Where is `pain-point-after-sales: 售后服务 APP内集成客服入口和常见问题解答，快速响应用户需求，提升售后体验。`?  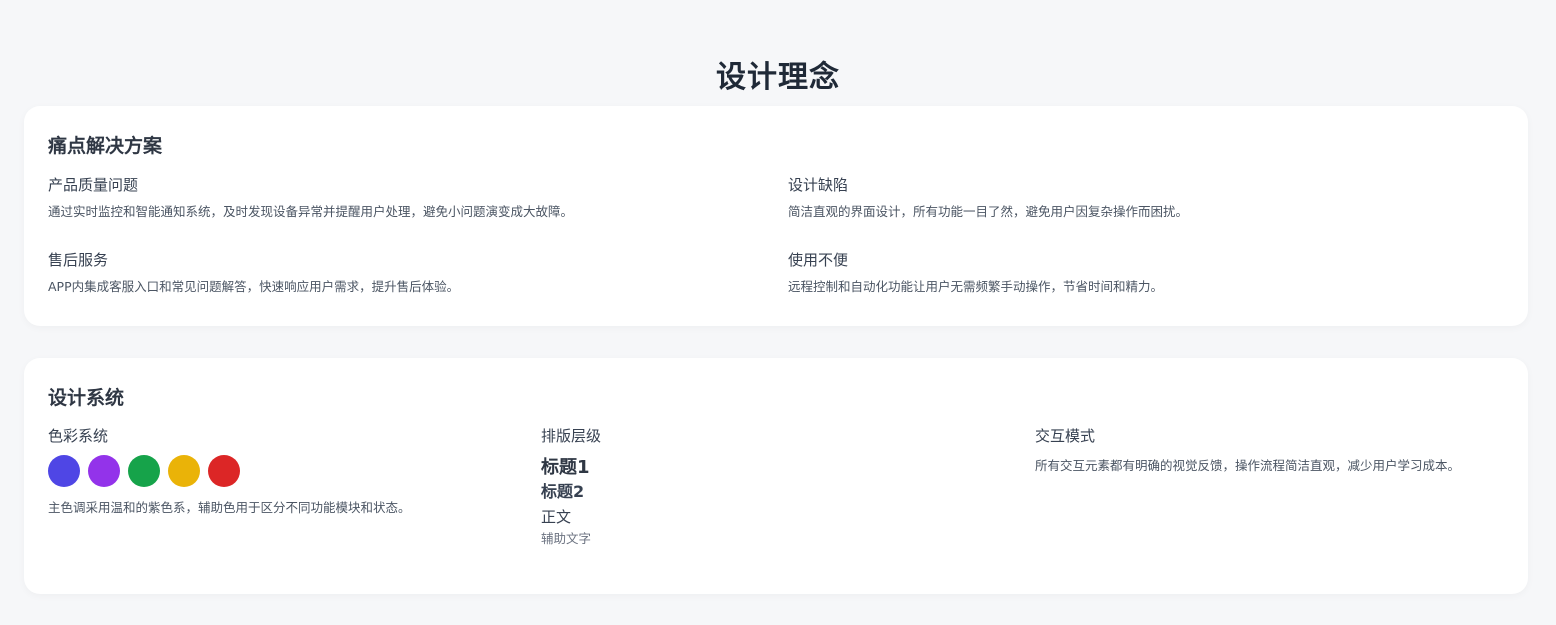 pain-point-after-sales: 售后服务 APP内集成客服入口和常见问题解答，快速响应用户需求，提升售后体验。 is located at coordinates (398, 273).